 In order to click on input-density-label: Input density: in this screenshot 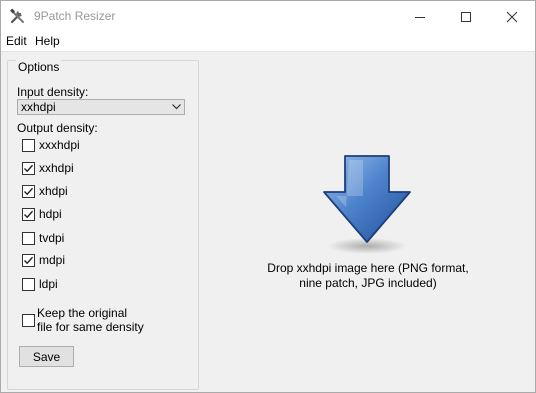, I will do `click(53, 92)`.